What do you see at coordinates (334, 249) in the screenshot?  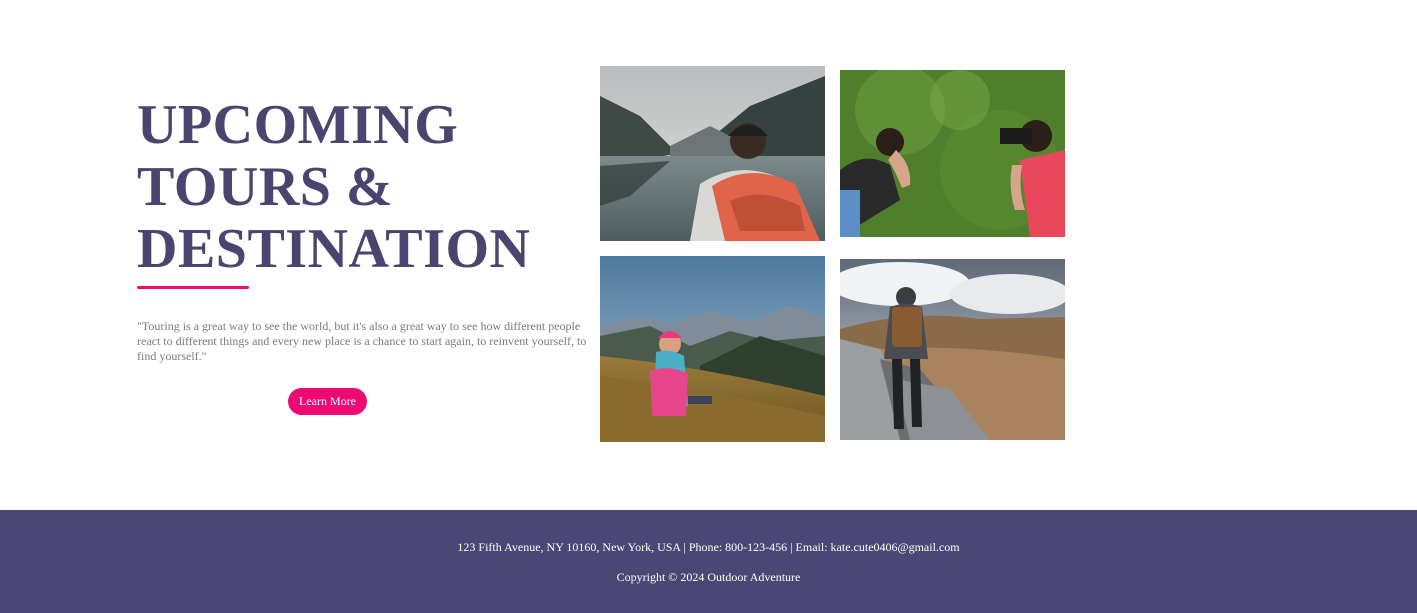 I see `title-line-3: DESTINATION` at bounding box center [334, 249].